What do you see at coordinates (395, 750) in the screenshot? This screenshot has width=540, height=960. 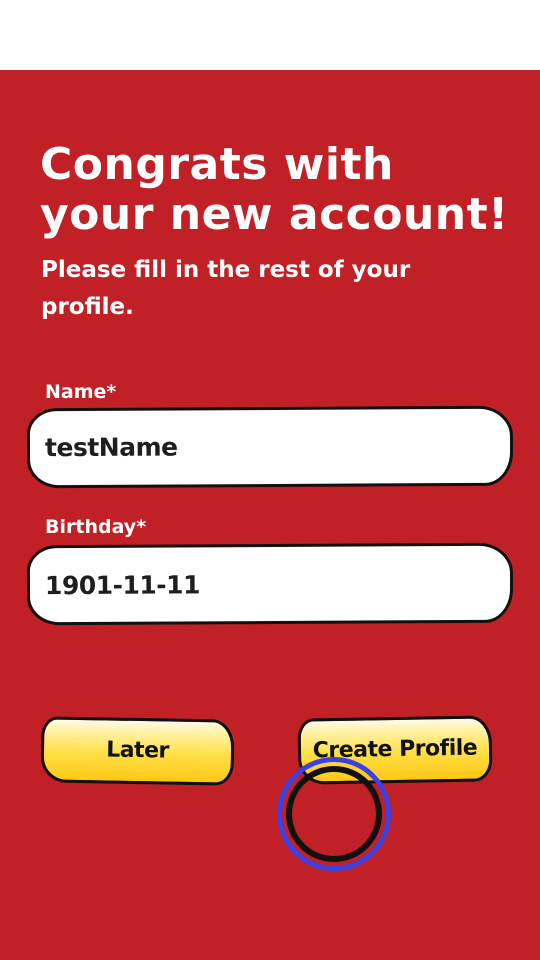 I see `create-profile-button: Create Profile` at bounding box center [395, 750].